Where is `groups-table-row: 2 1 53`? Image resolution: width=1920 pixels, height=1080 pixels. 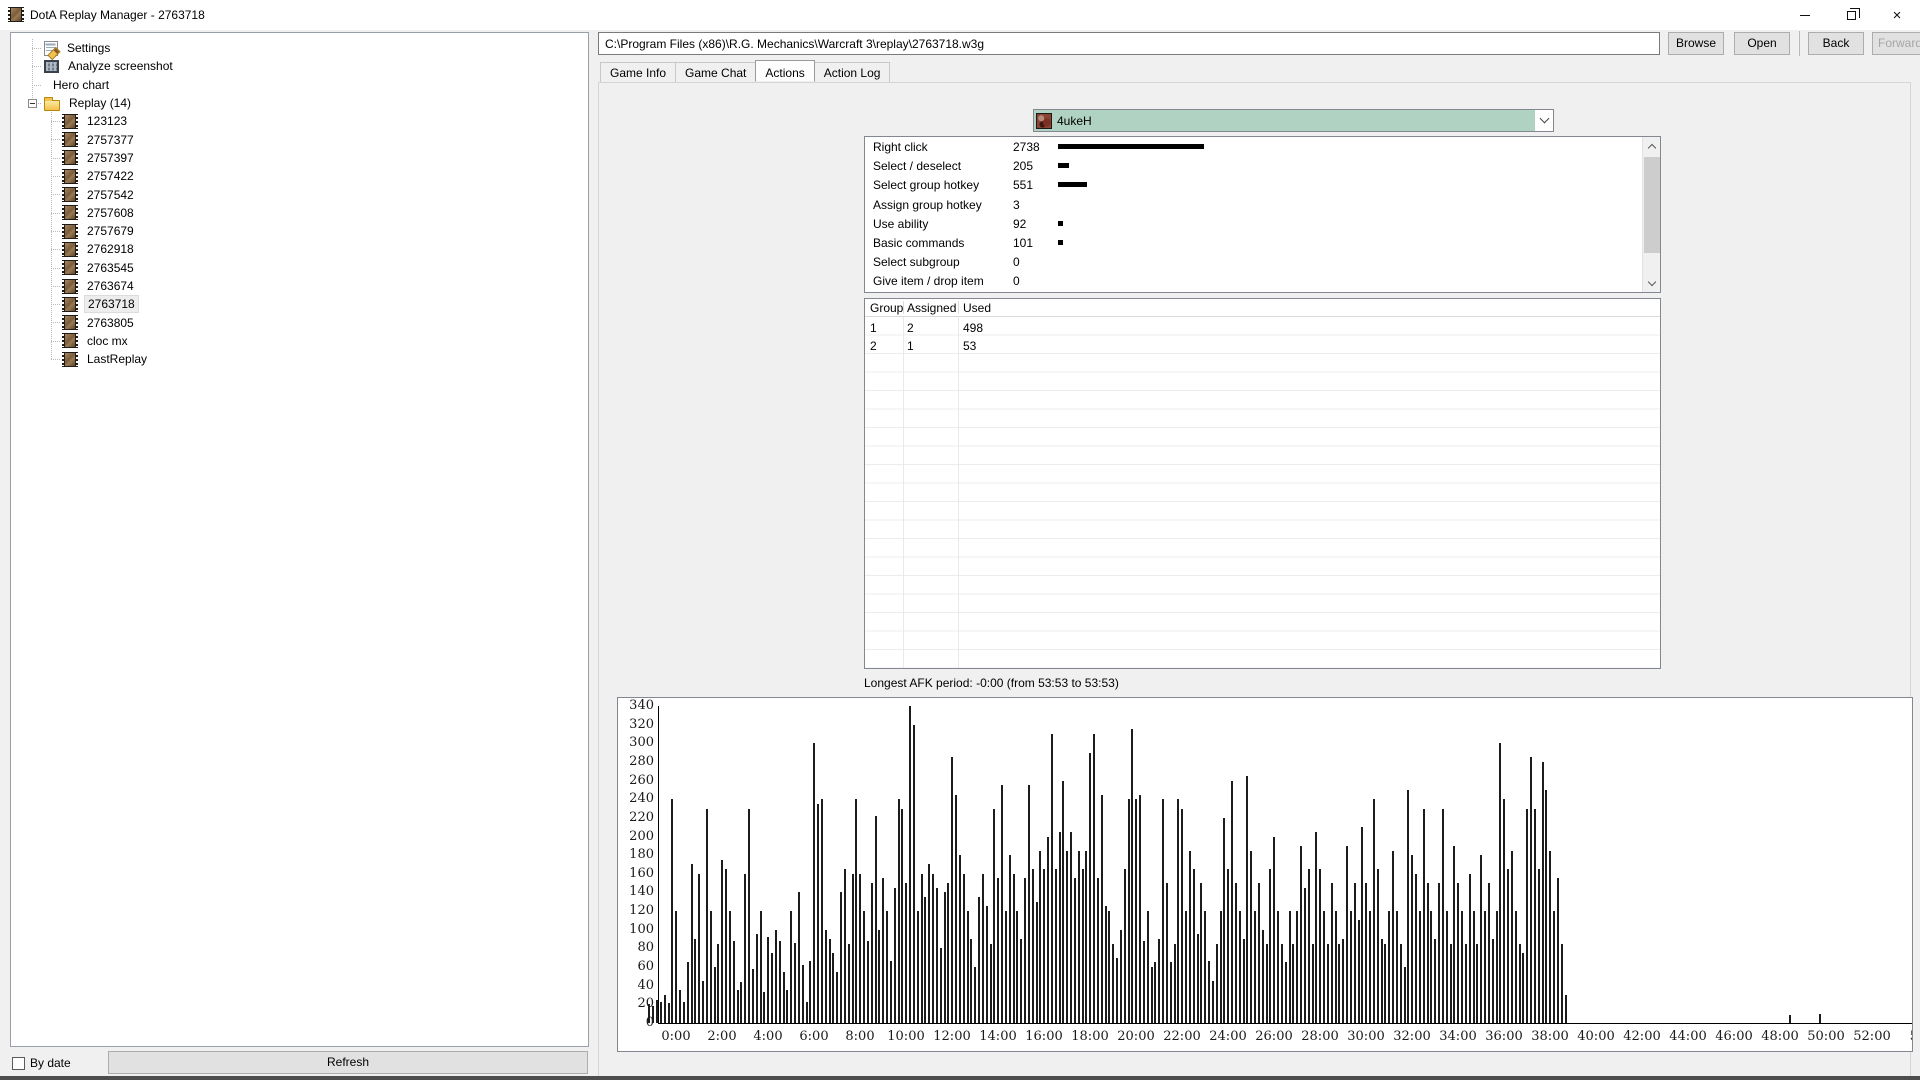
groups-table-row: 2 1 53 is located at coordinates (1262, 345).